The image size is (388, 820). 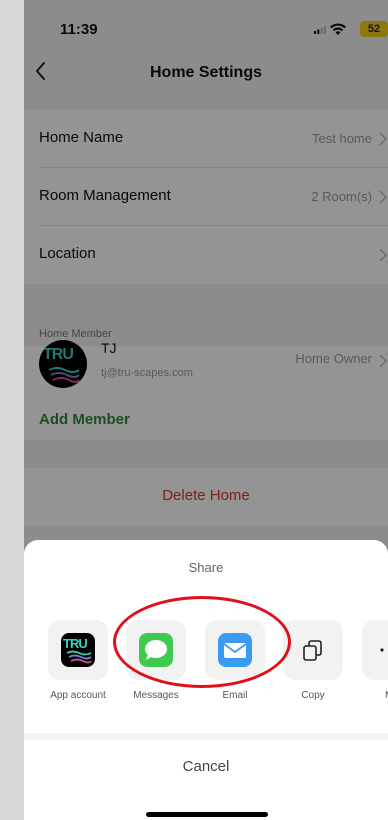 What do you see at coordinates (382, 650) in the screenshot?
I see `more-icon` at bounding box center [382, 650].